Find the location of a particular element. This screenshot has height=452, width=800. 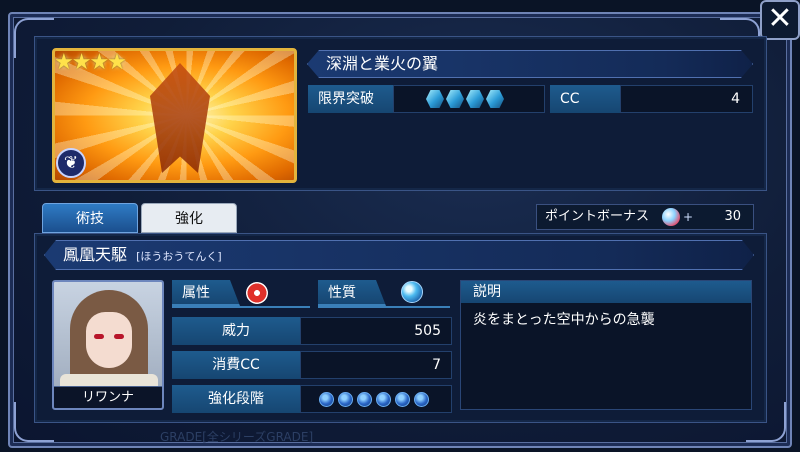

limit-break-gems is located at coordinates (469, 99).